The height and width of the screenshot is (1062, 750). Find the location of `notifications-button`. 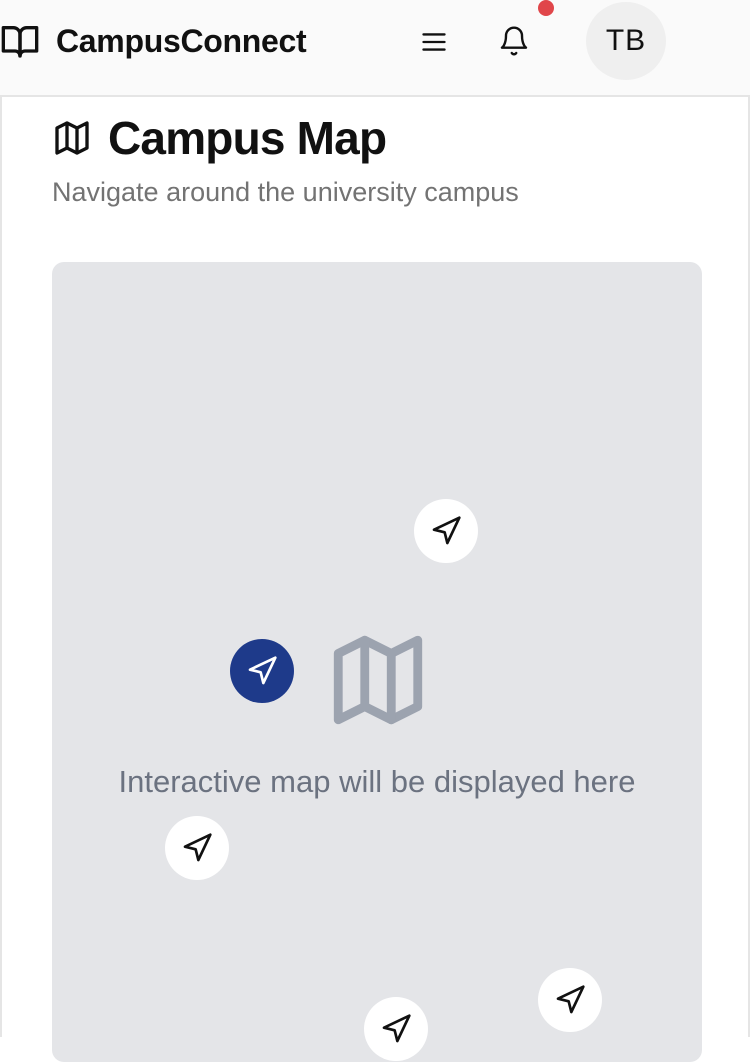

notifications-button is located at coordinates (514, 41).